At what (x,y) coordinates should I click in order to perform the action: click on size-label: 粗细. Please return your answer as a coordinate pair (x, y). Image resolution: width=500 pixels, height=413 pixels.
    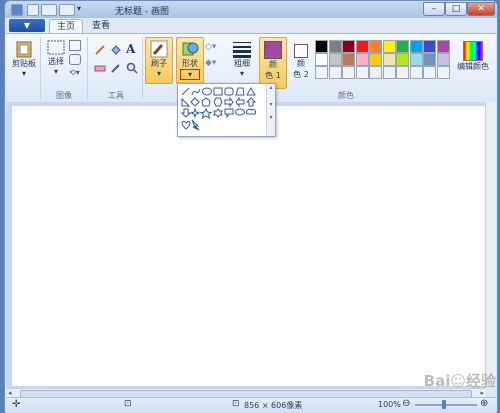
    Looking at the image, I should click on (242, 63).